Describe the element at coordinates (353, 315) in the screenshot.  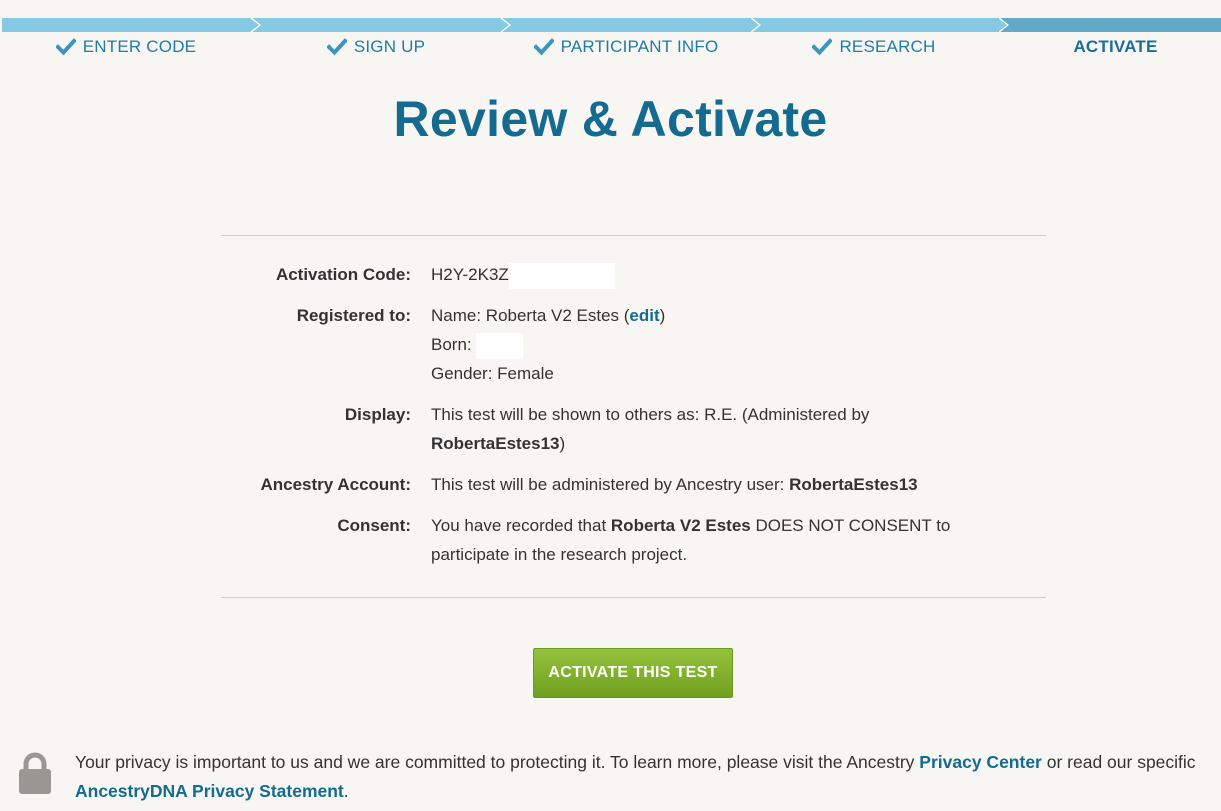
I see `registered-to-label: Registered to:` at that location.